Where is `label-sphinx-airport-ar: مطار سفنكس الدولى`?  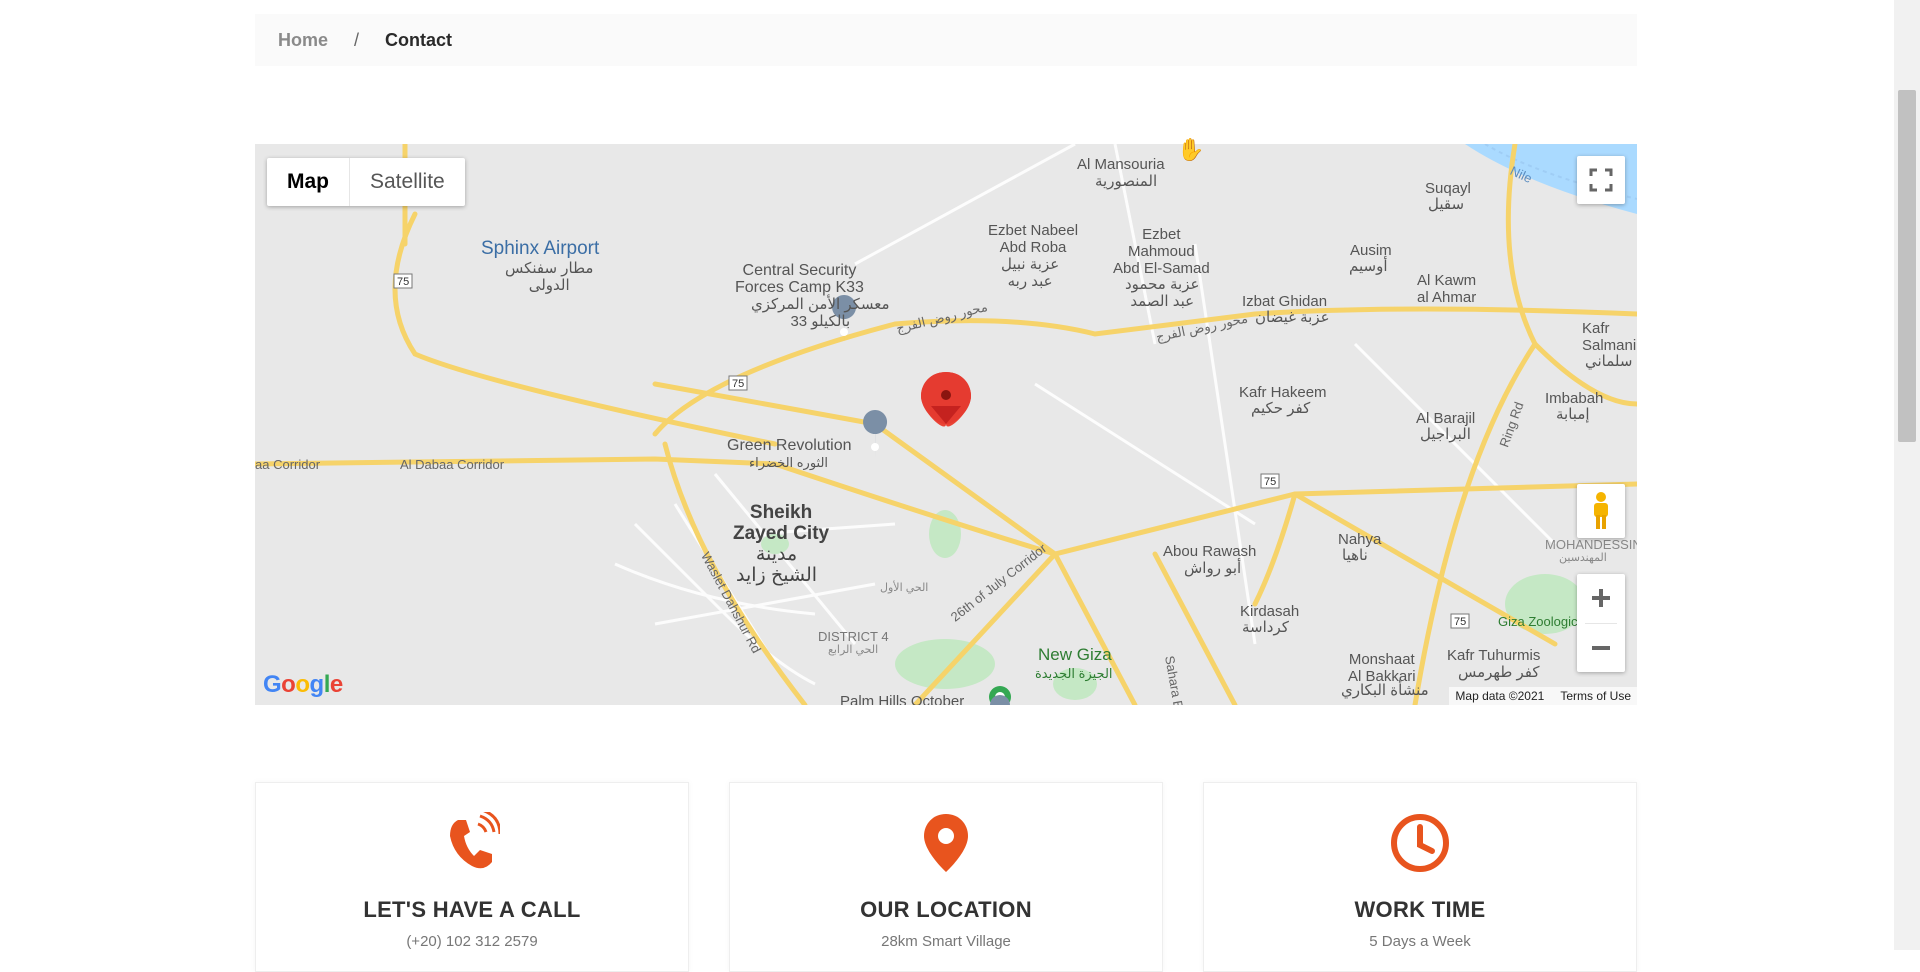
label-sphinx-airport-ar: مطار سفنكس الدولى is located at coordinates (549, 277).